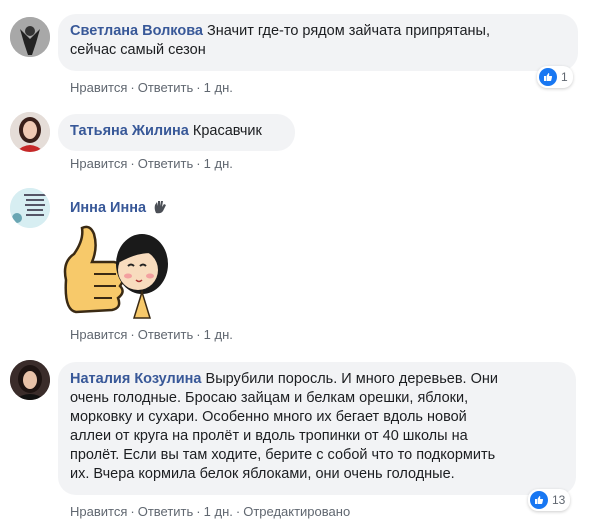 This screenshot has height=523, width=592. I want to click on reaction-number: 13, so click(559, 500).